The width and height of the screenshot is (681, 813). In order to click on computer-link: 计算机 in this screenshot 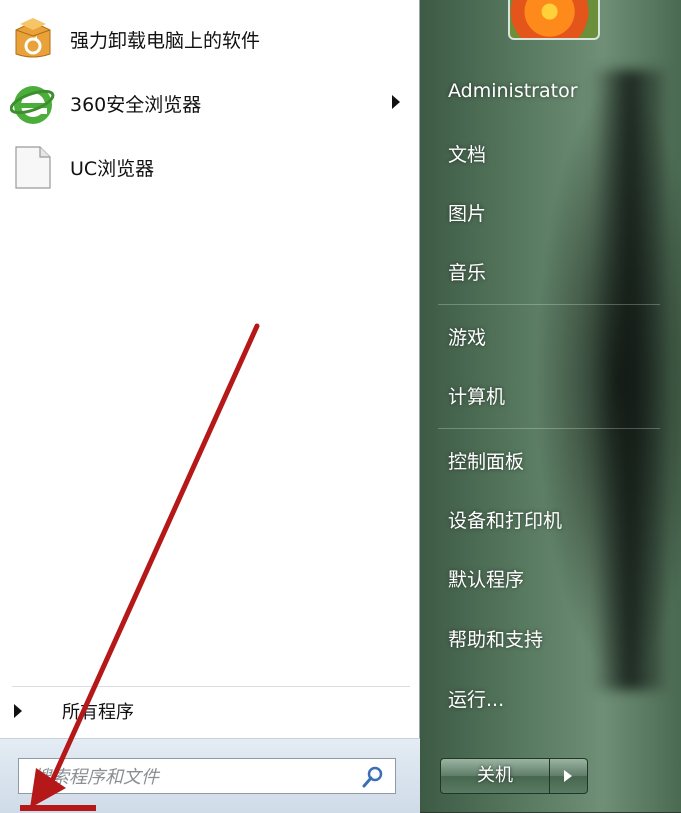, I will do `click(476, 395)`.